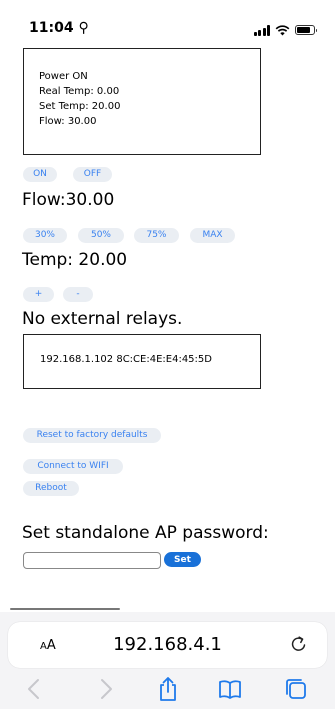 This screenshot has height=709, width=335. What do you see at coordinates (73, 466) in the screenshot?
I see `connect-wifi-button: Connect to WIFI` at bounding box center [73, 466].